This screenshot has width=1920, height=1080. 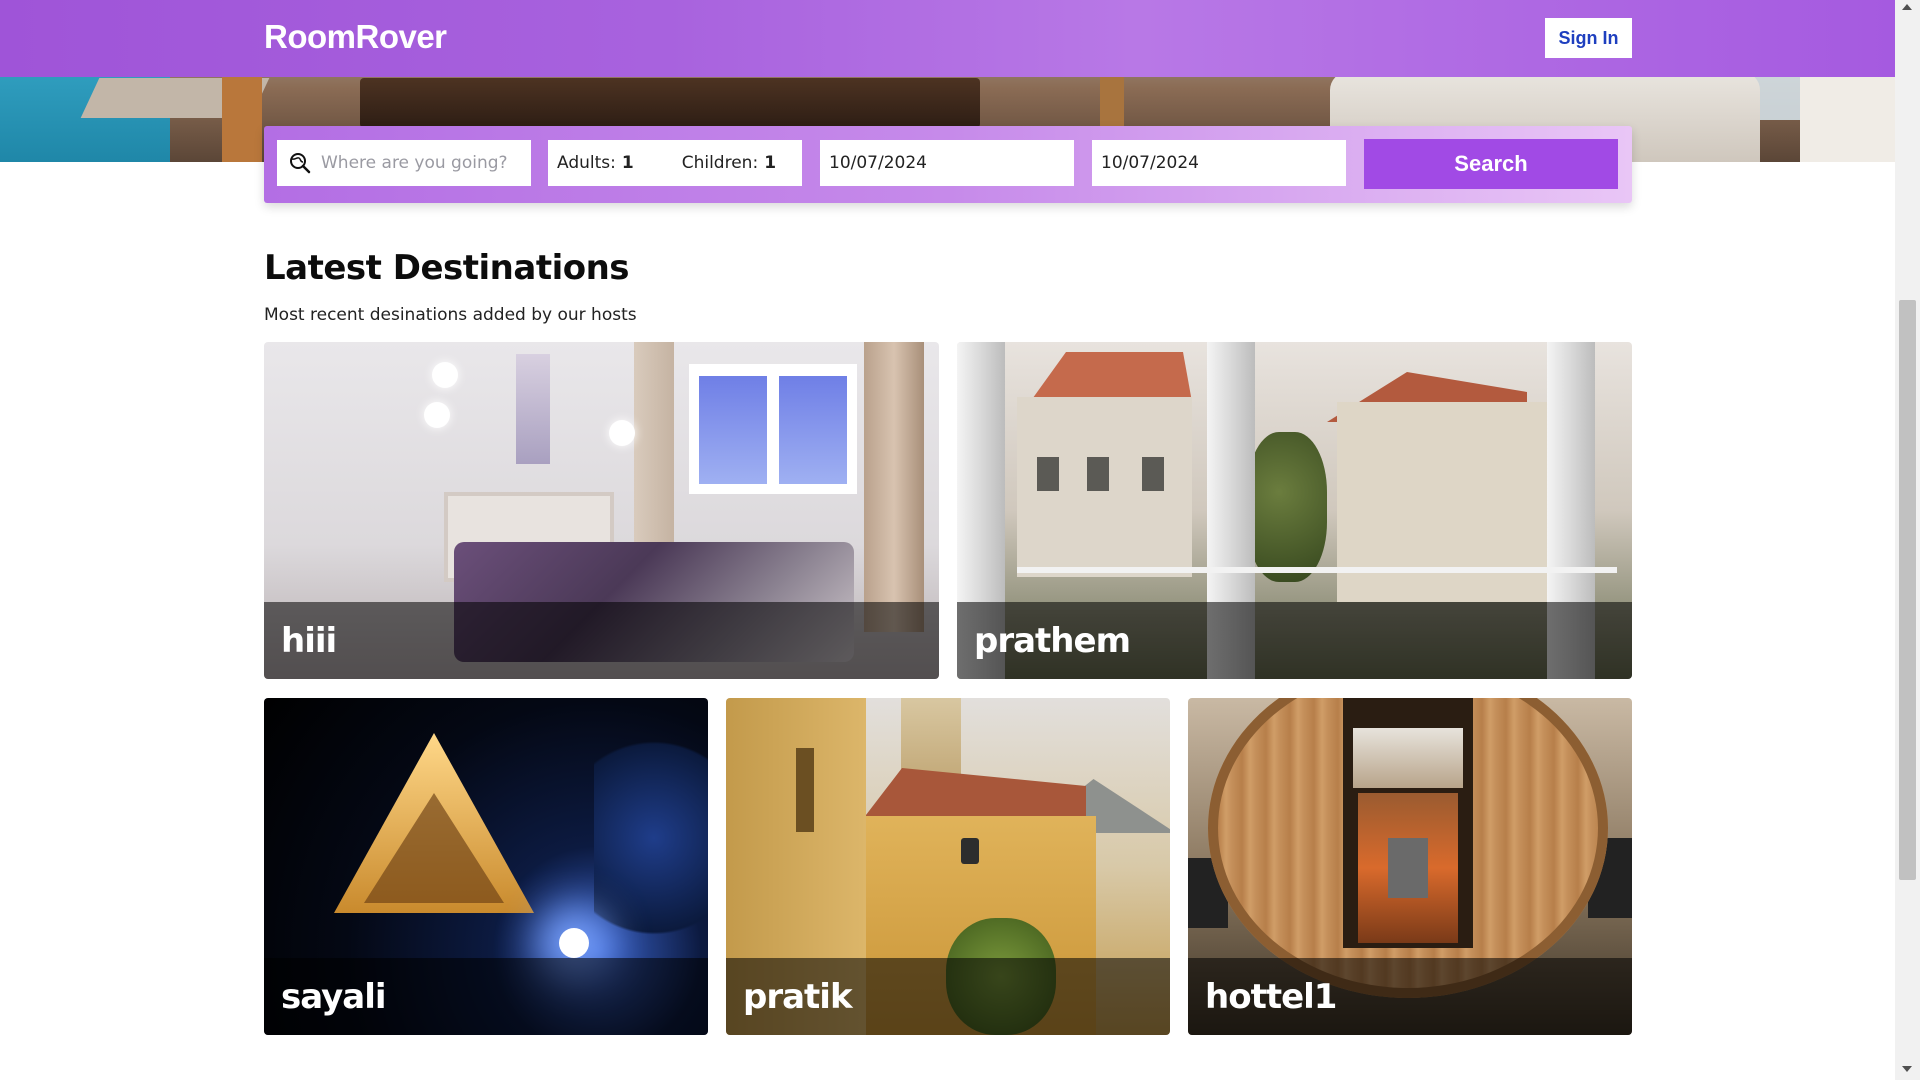 I want to click on destination-card: hottel1, so click(x=1410, y=866).